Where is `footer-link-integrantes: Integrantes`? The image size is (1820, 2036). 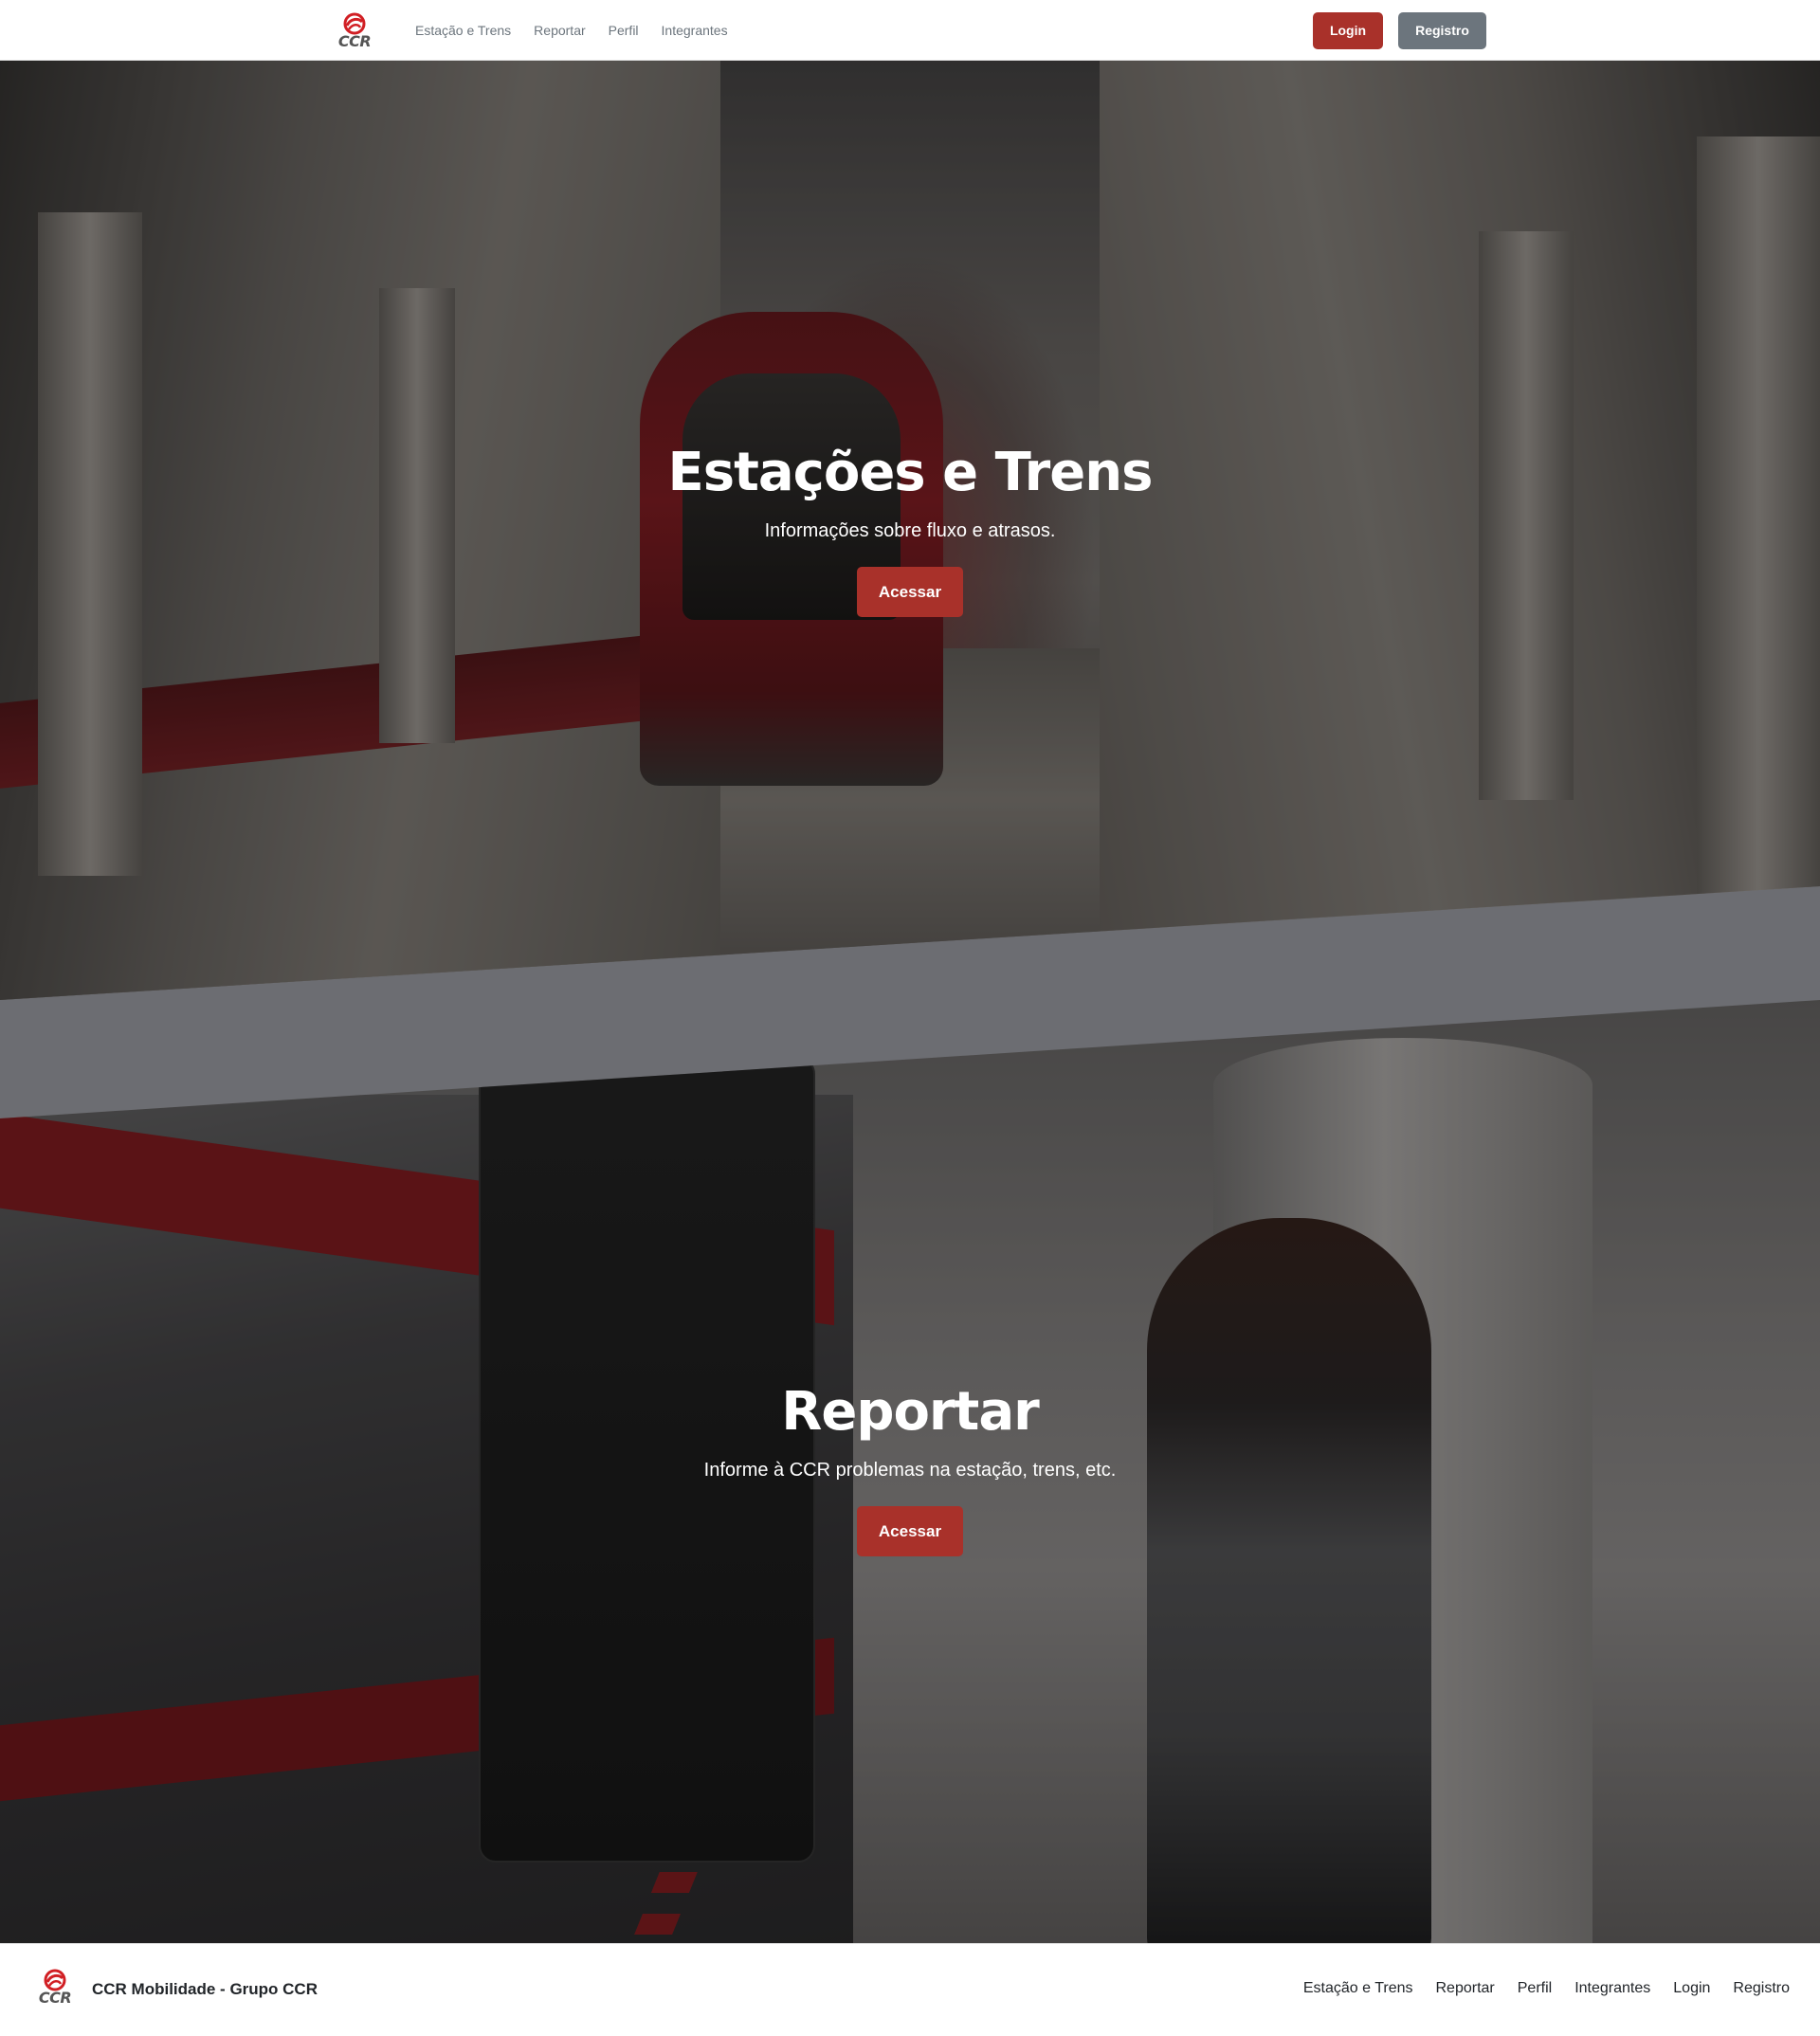
footer-link-integrantes: Integrantes is located at coordinates (1612, 1988).